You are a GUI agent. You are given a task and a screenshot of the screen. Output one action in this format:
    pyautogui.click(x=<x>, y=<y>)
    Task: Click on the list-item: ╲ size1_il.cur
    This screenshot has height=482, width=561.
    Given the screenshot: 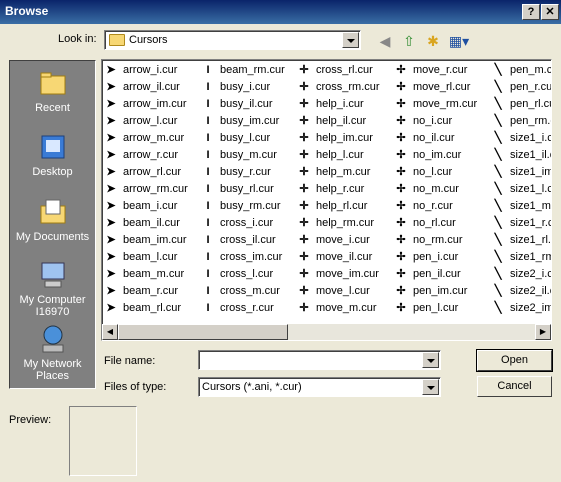 What is the action you would take?
    pyautogui.click(x=521, y=155)
    